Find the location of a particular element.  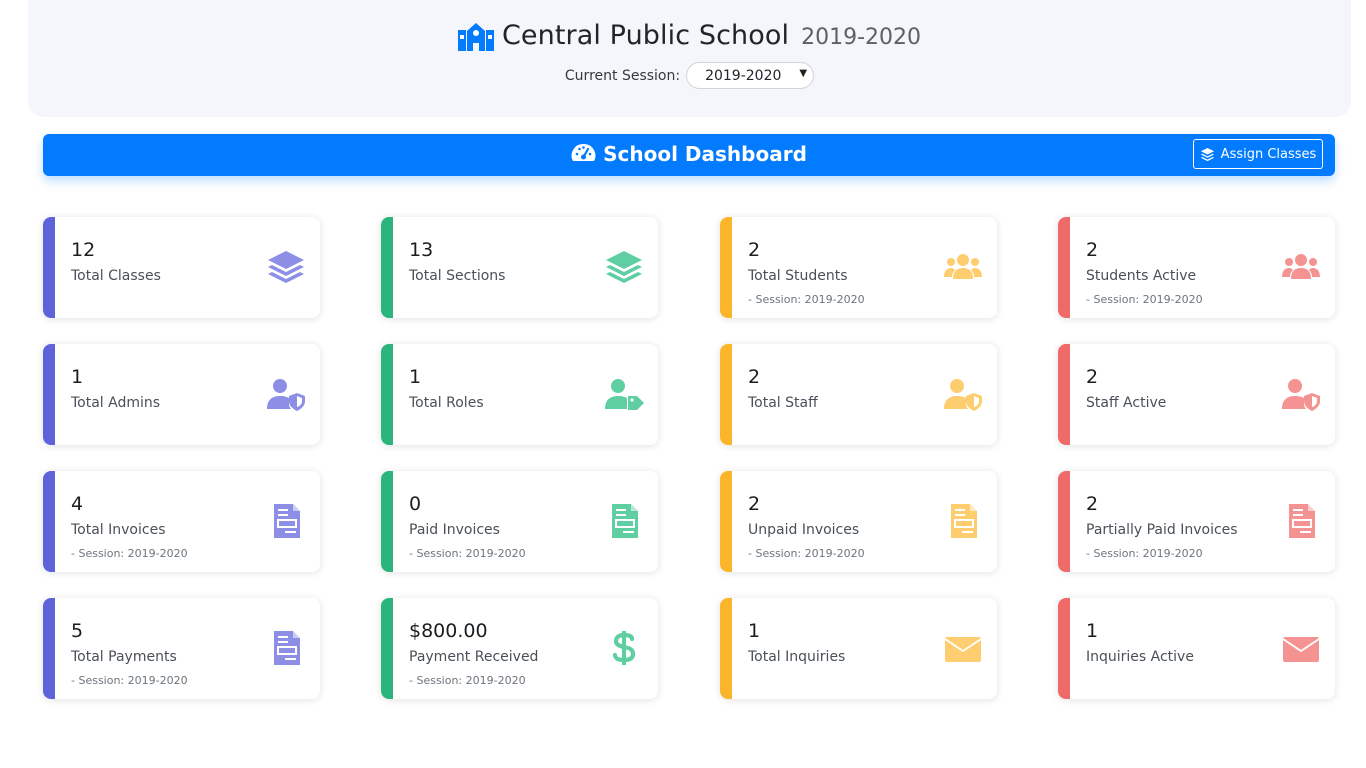

dashboard-bar: School Dashboard Assign Classes is located at coordinates (689, 155).